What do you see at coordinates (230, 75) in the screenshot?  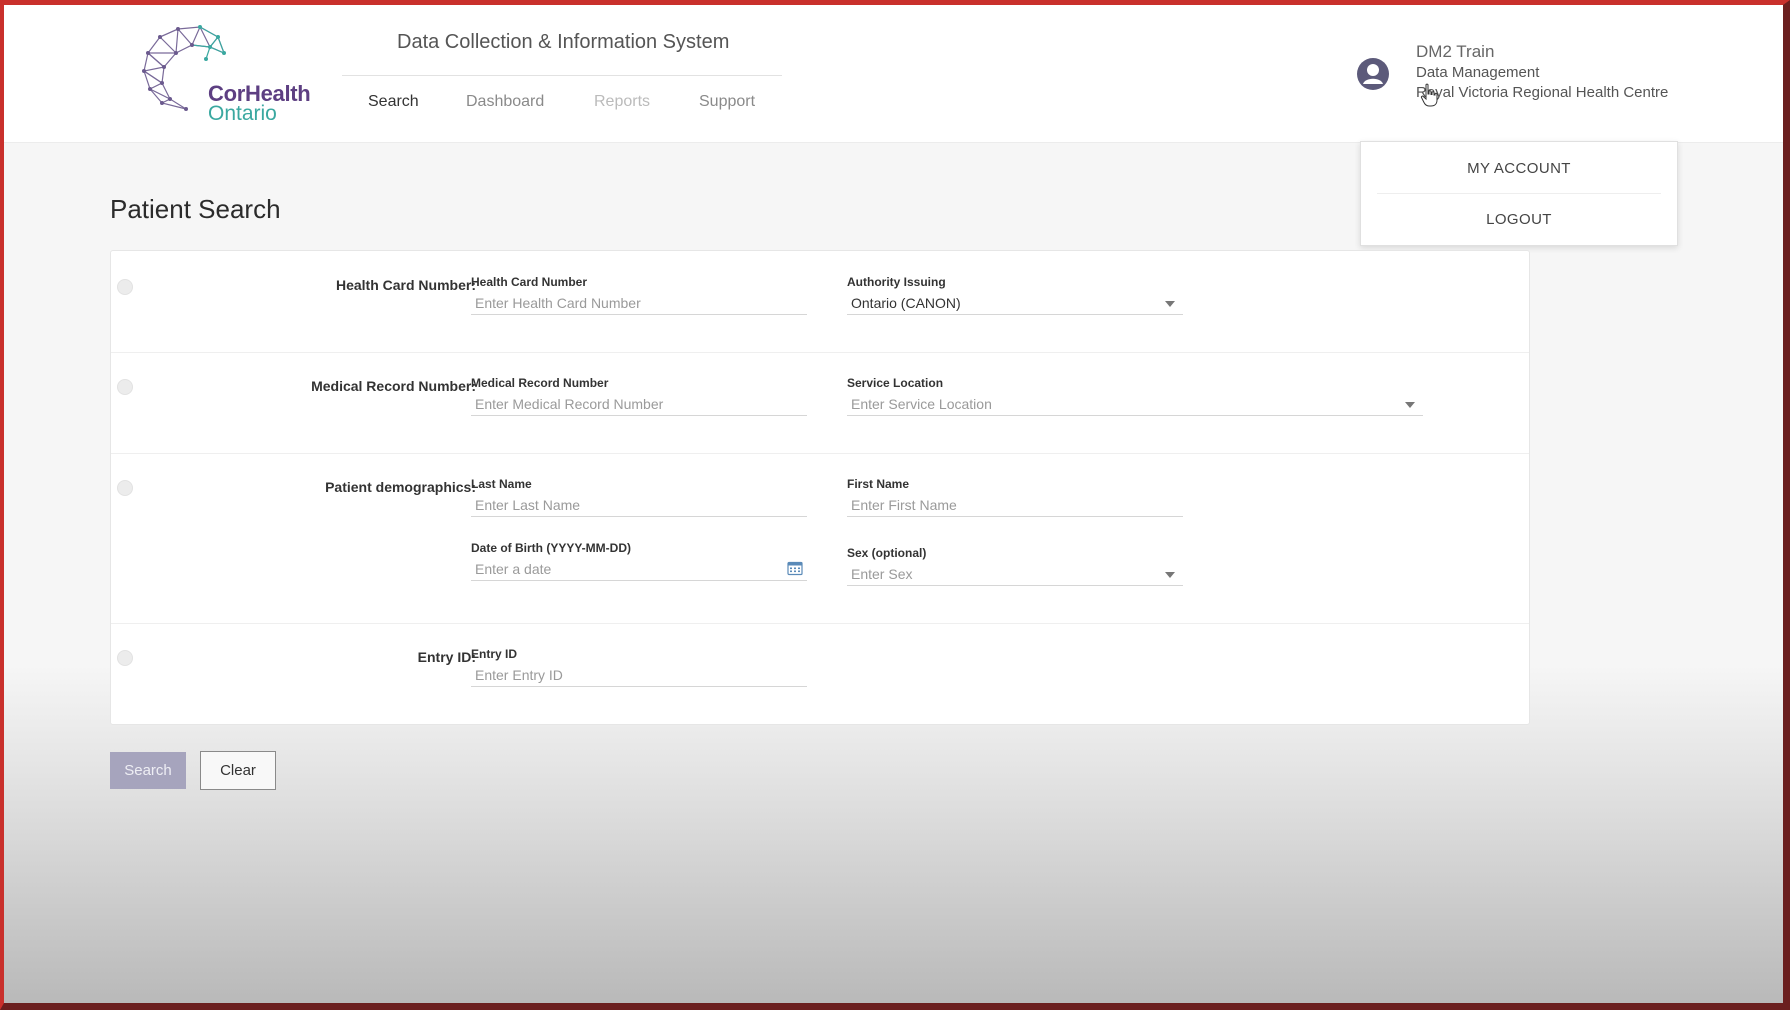 I see `corhealth-logo: CorHealth Ontario` at bounding box center [230, 75].